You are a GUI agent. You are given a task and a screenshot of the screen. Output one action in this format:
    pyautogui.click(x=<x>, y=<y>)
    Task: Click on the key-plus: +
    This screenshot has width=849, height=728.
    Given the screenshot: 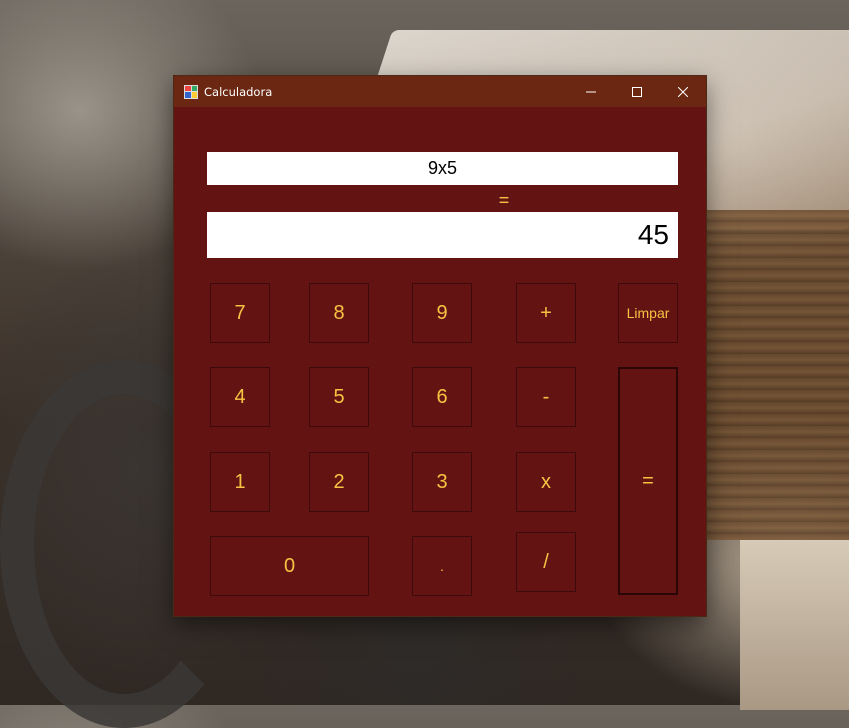 What is the action you would take?
    pyautogui.click(x=546, y=313)
    